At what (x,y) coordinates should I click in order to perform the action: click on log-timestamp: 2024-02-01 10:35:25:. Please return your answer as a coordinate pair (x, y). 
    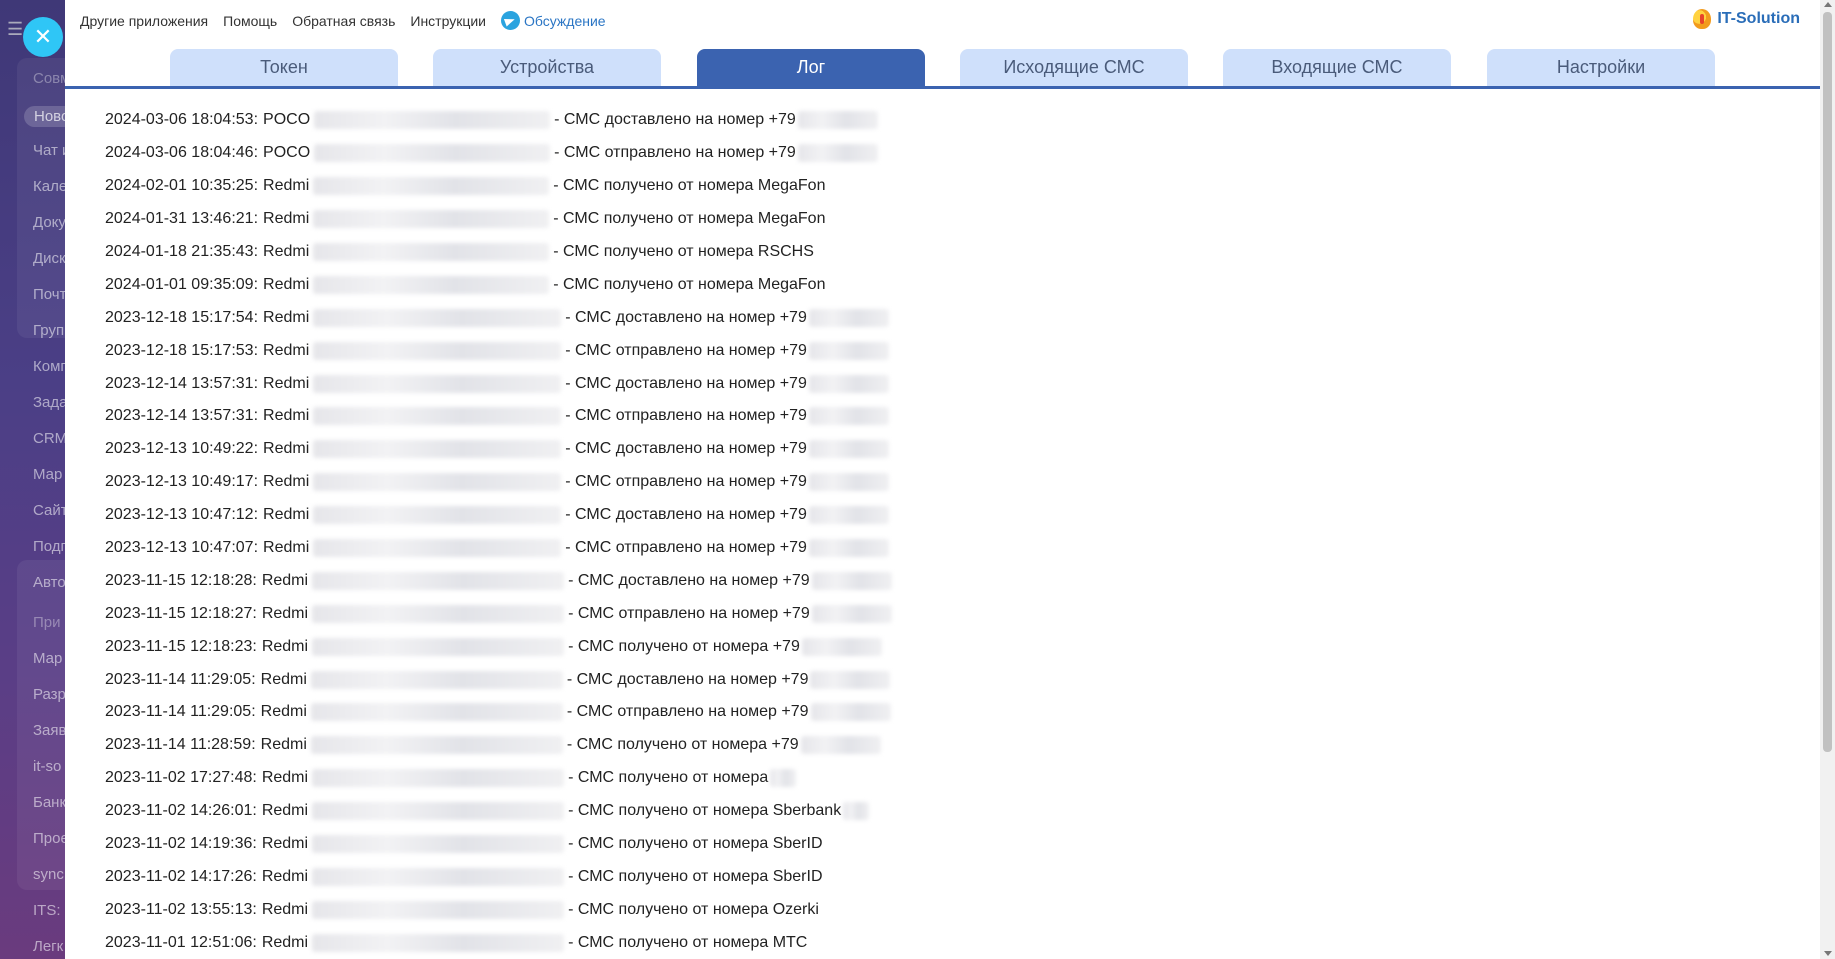
    Looking at the image, I should click on (182, 186).